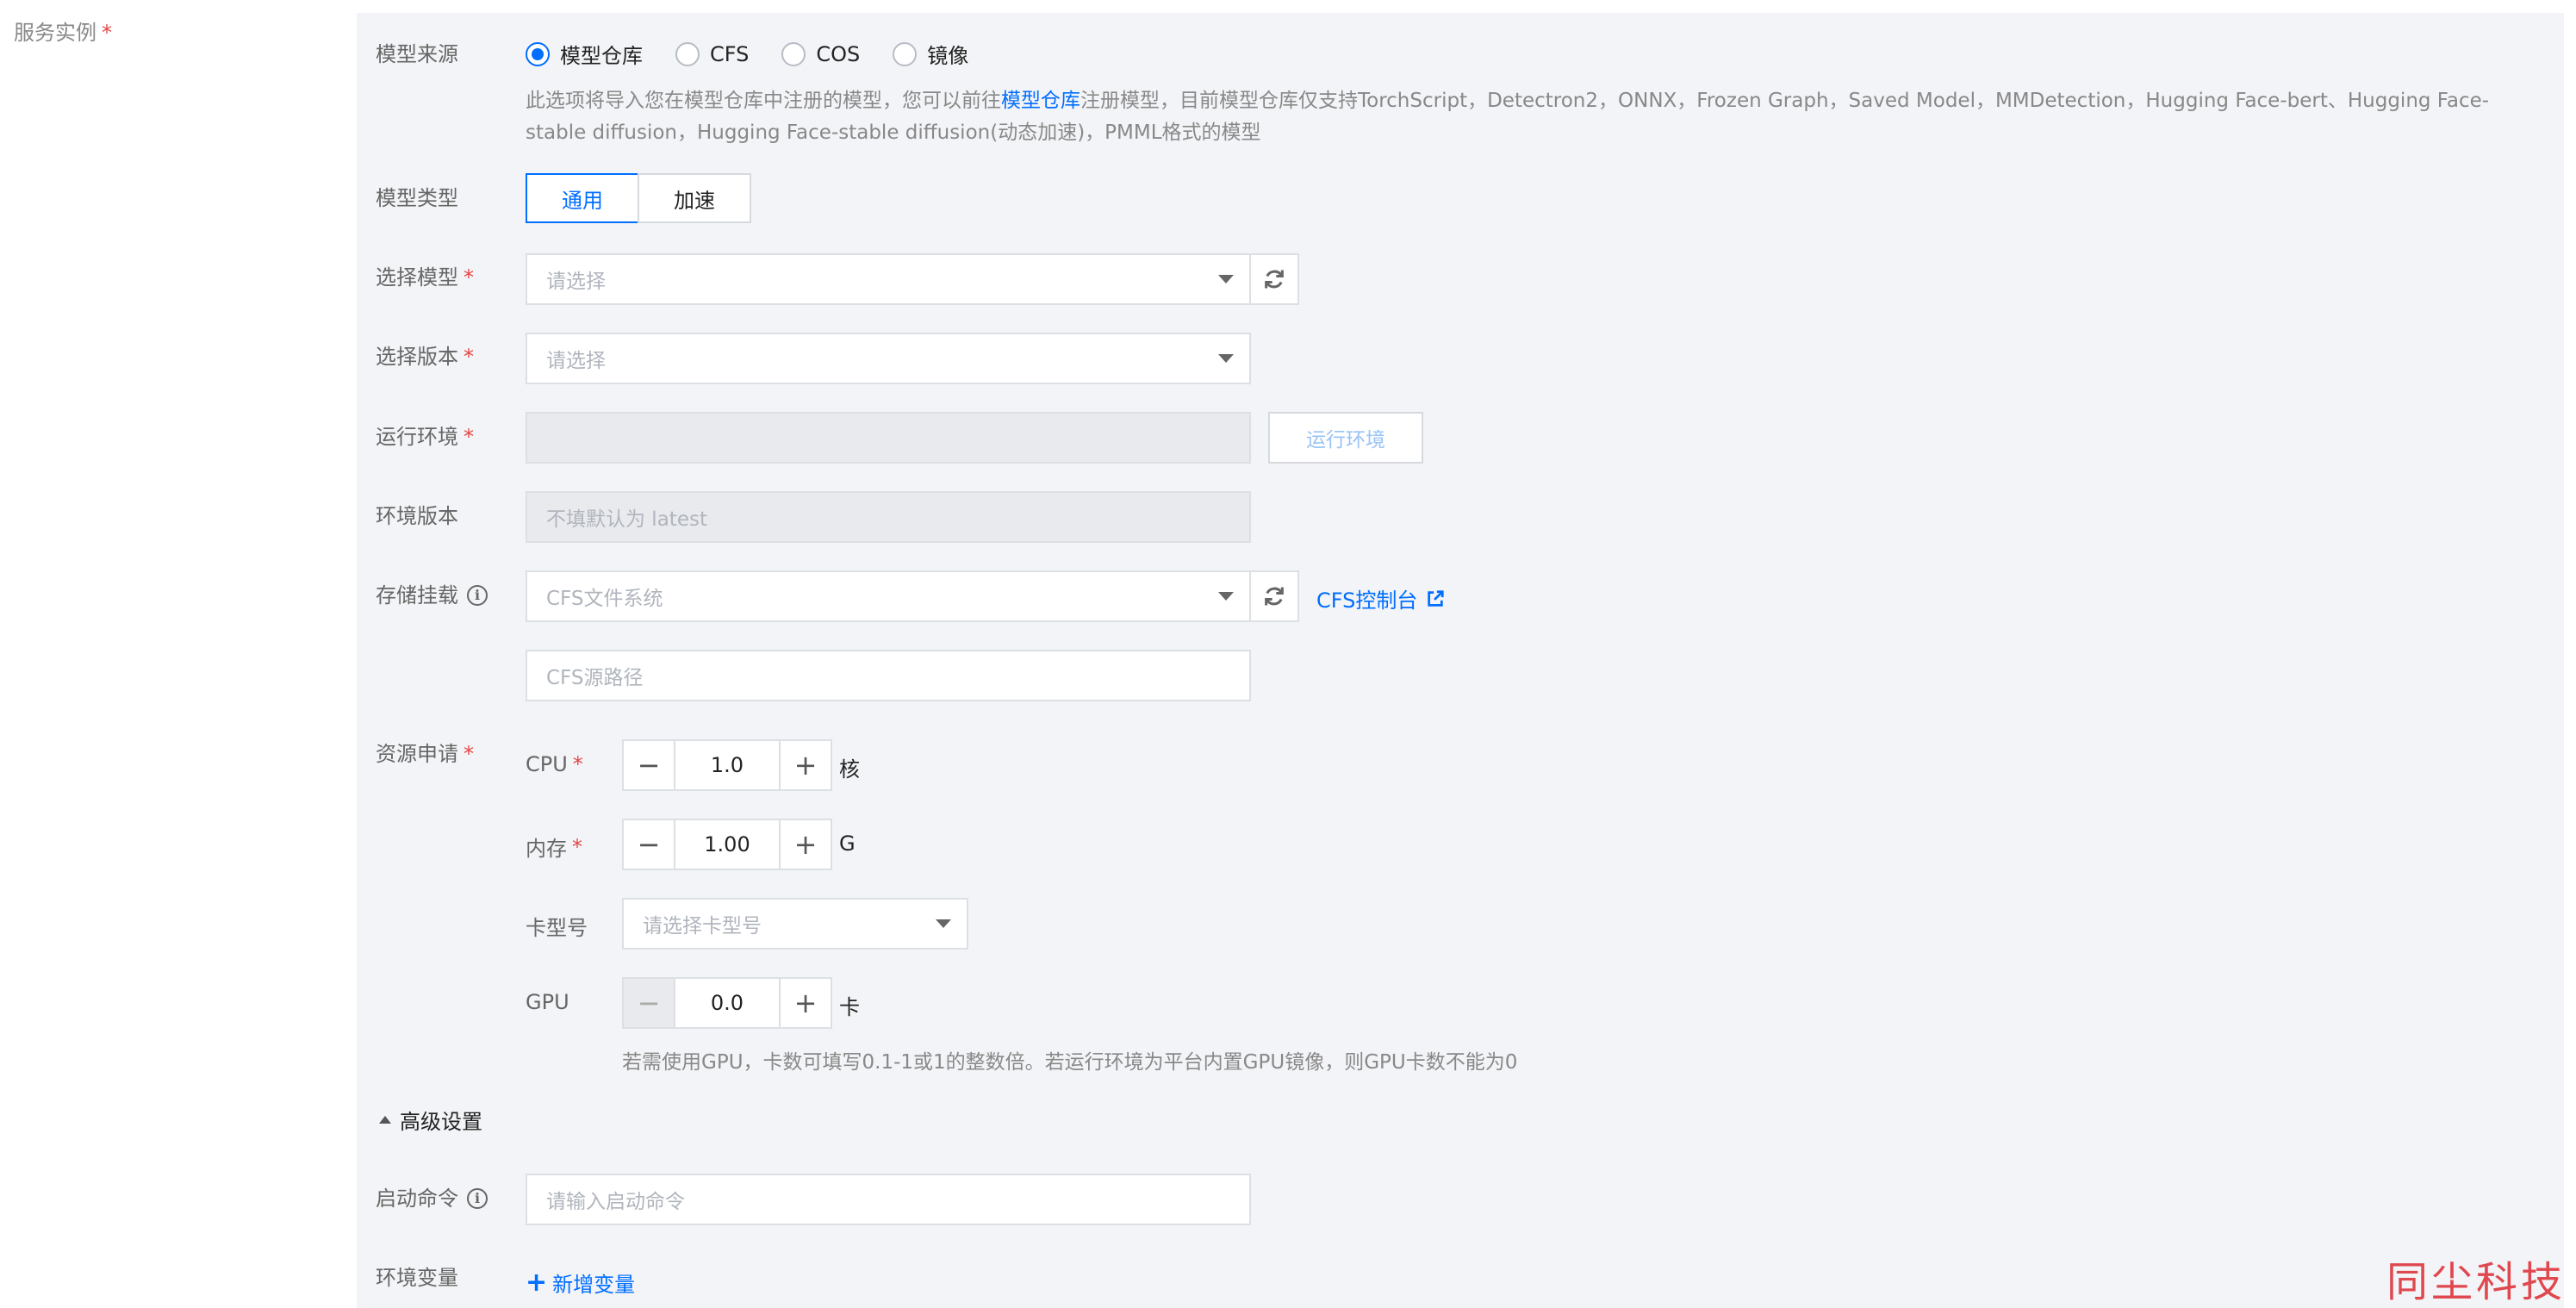 This screenshot has height=1308, width=2576. What do you see at coordinates (576, 361) in the screenshot?
I see `select-version-placeholder: 请选择` at bounding box center [576, 361].